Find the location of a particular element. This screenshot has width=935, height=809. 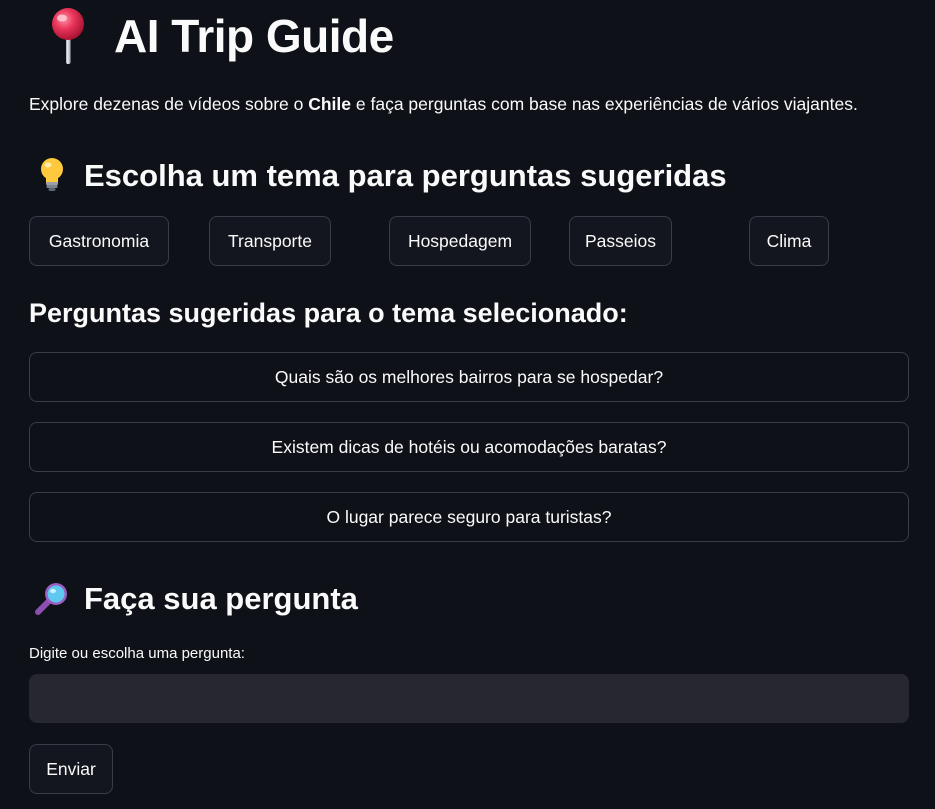

theme-section-heading: Escolha um tema para perguntas sugeridas is located at coordinates (381, 175).